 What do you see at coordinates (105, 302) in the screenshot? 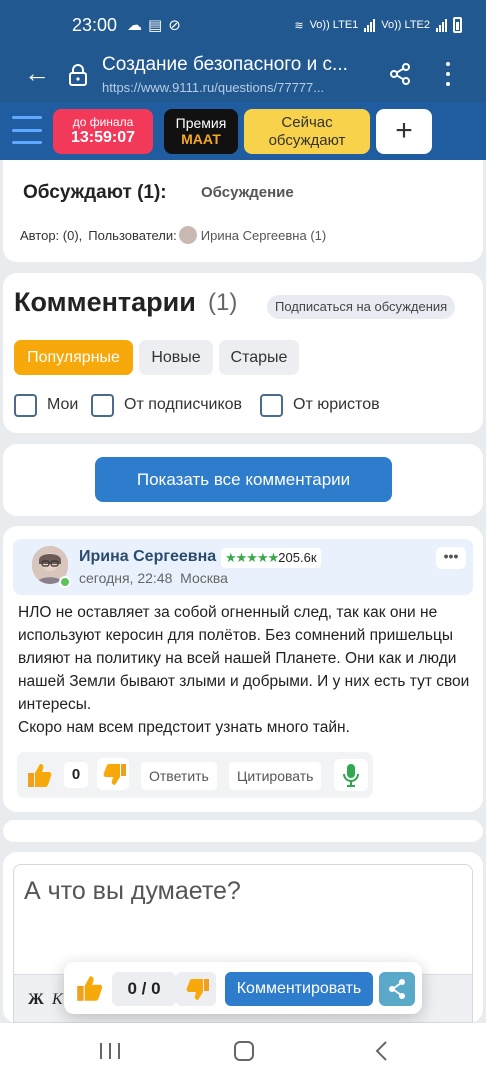
I see `comments-heading: Комментарии` at bounding box center [105, 302].